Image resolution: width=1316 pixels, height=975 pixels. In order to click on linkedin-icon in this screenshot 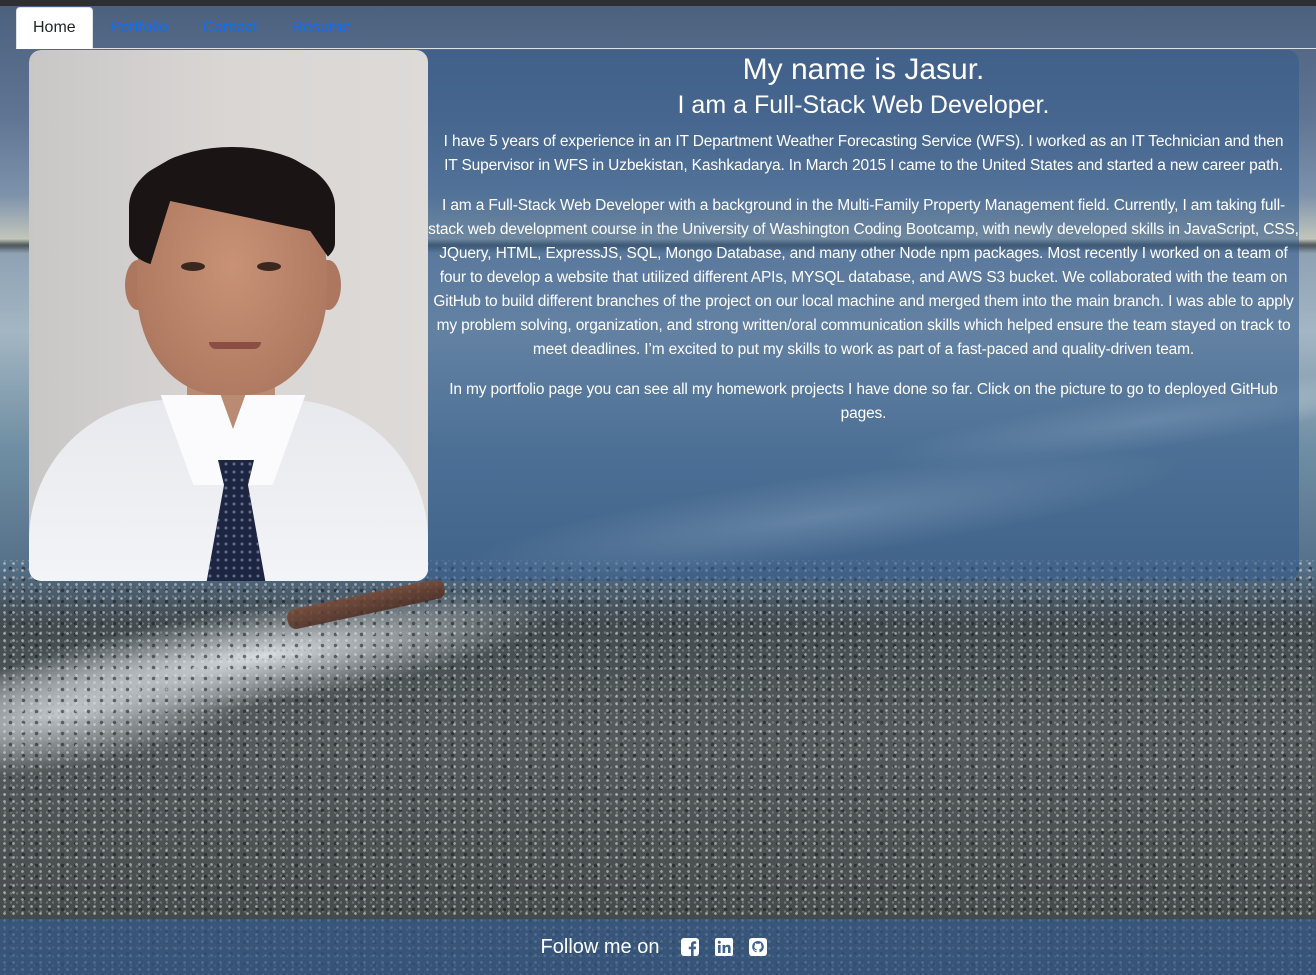, I will do `click(724, 947)`.